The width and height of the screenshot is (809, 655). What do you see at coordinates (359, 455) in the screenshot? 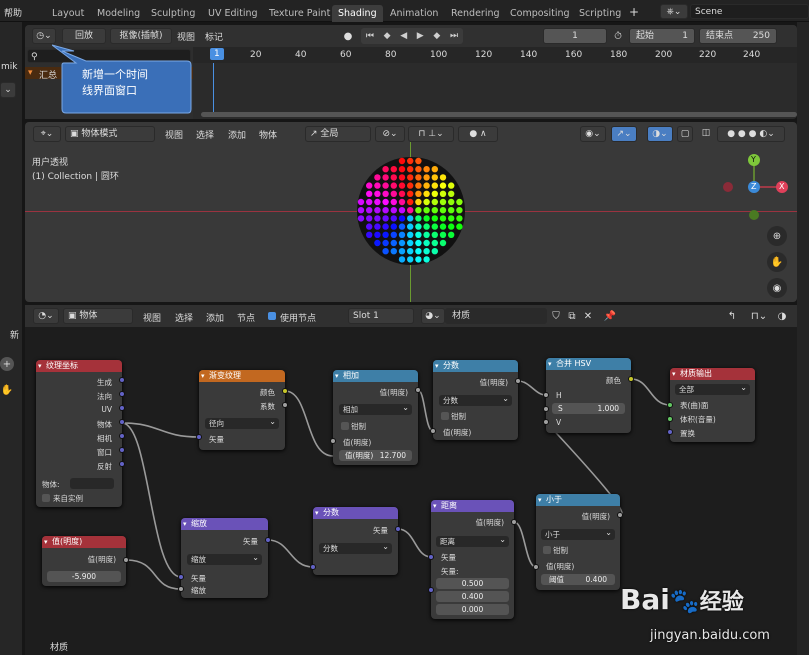
I see `input-value-2-label: 值(明度)` at bounding box center [359, 455].